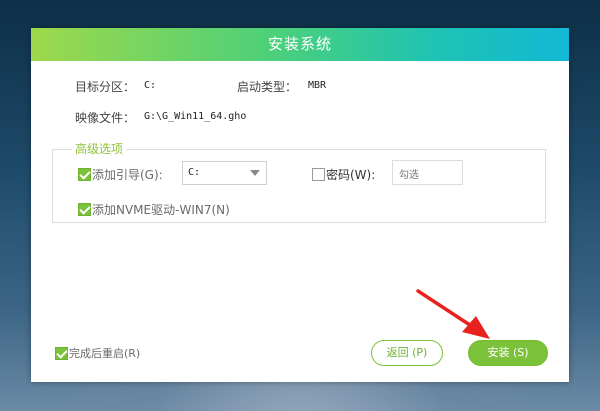 This screenshot has width=600, height=411. I want to click on password-label: 密码(W):, so click(350, 174).